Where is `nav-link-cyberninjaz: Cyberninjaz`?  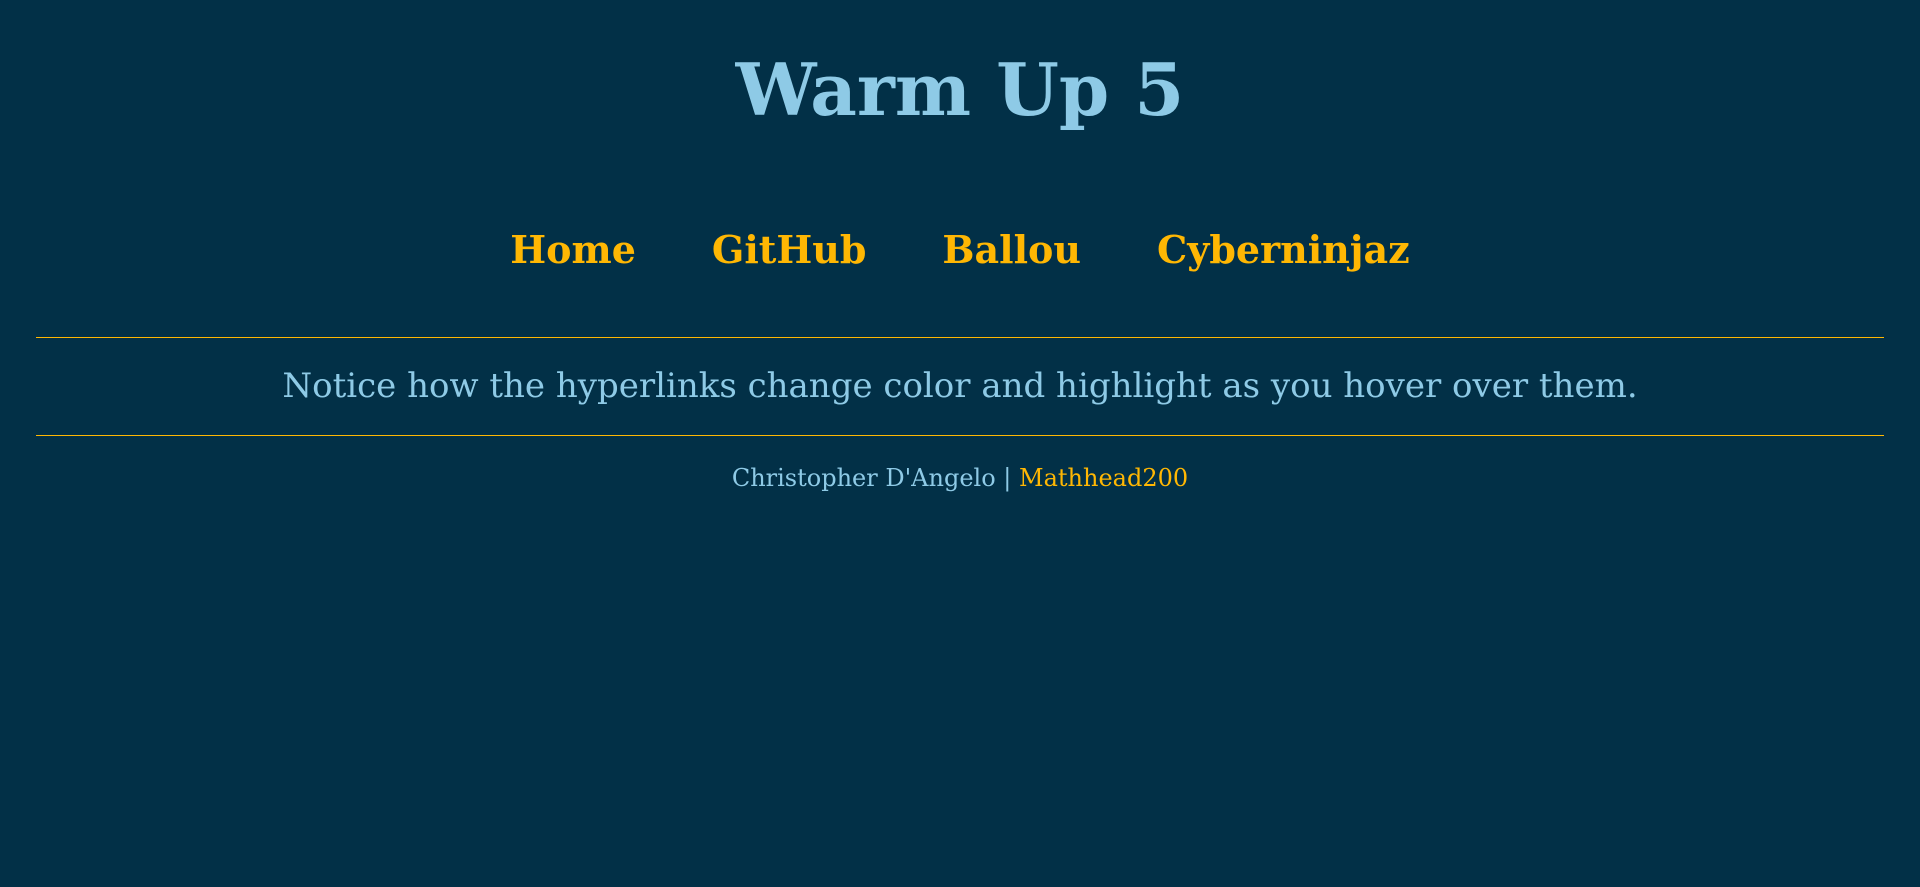 nav-link-cyberninjaz: Cyberninjaz is located at coordinates (1283, 250).